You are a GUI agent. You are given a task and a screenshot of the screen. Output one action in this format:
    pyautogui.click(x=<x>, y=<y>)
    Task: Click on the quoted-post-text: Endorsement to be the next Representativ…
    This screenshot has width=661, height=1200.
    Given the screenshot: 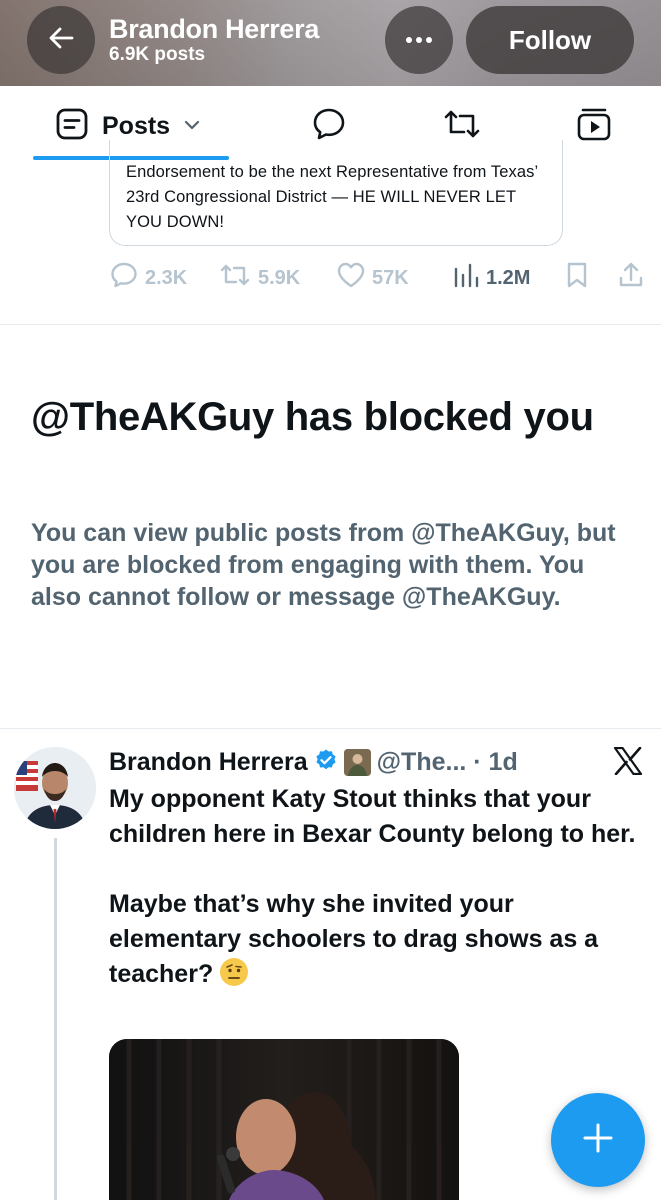 What is the action you would take?
    pyautogui.click(x=332, y=197)
    